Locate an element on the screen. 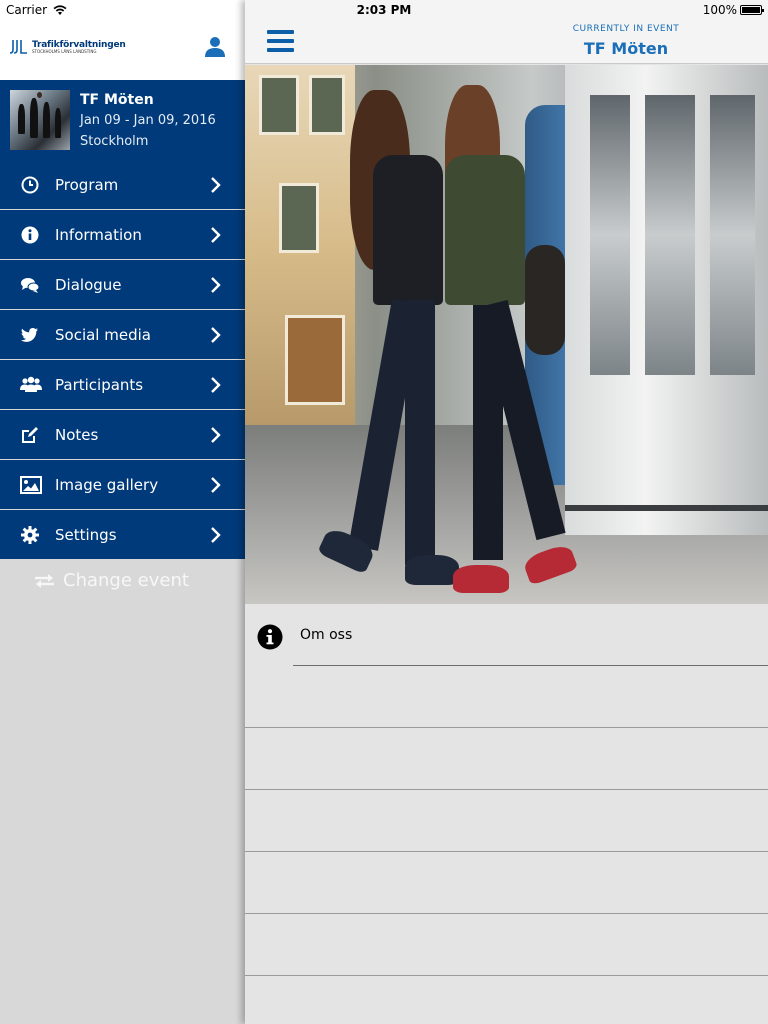 The width and height of the screenshot is (768, 1024). current-event-card: TF Möten Jan 09 - Jan 09, 2016 Stockholm is located at coordinates (122, 120).